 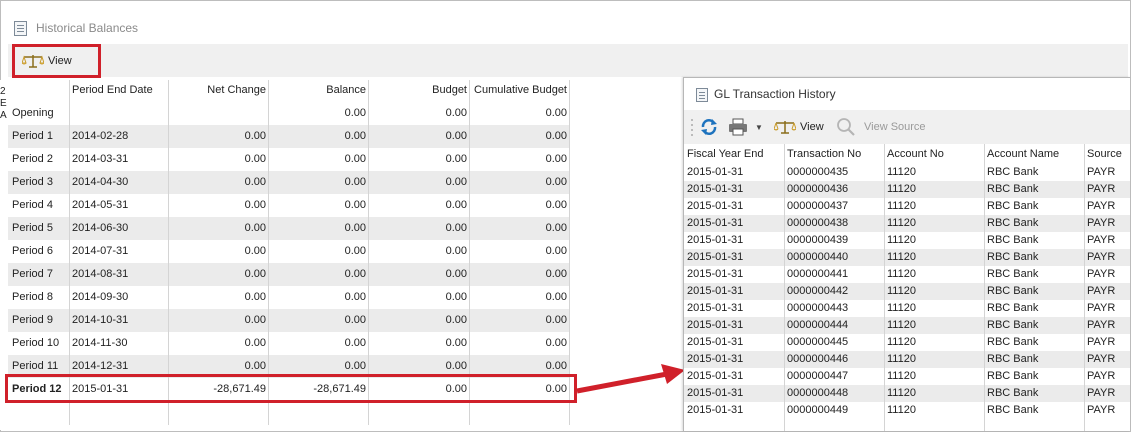 I want to click on view-source-button: View Source, so click(x=881, y=127).